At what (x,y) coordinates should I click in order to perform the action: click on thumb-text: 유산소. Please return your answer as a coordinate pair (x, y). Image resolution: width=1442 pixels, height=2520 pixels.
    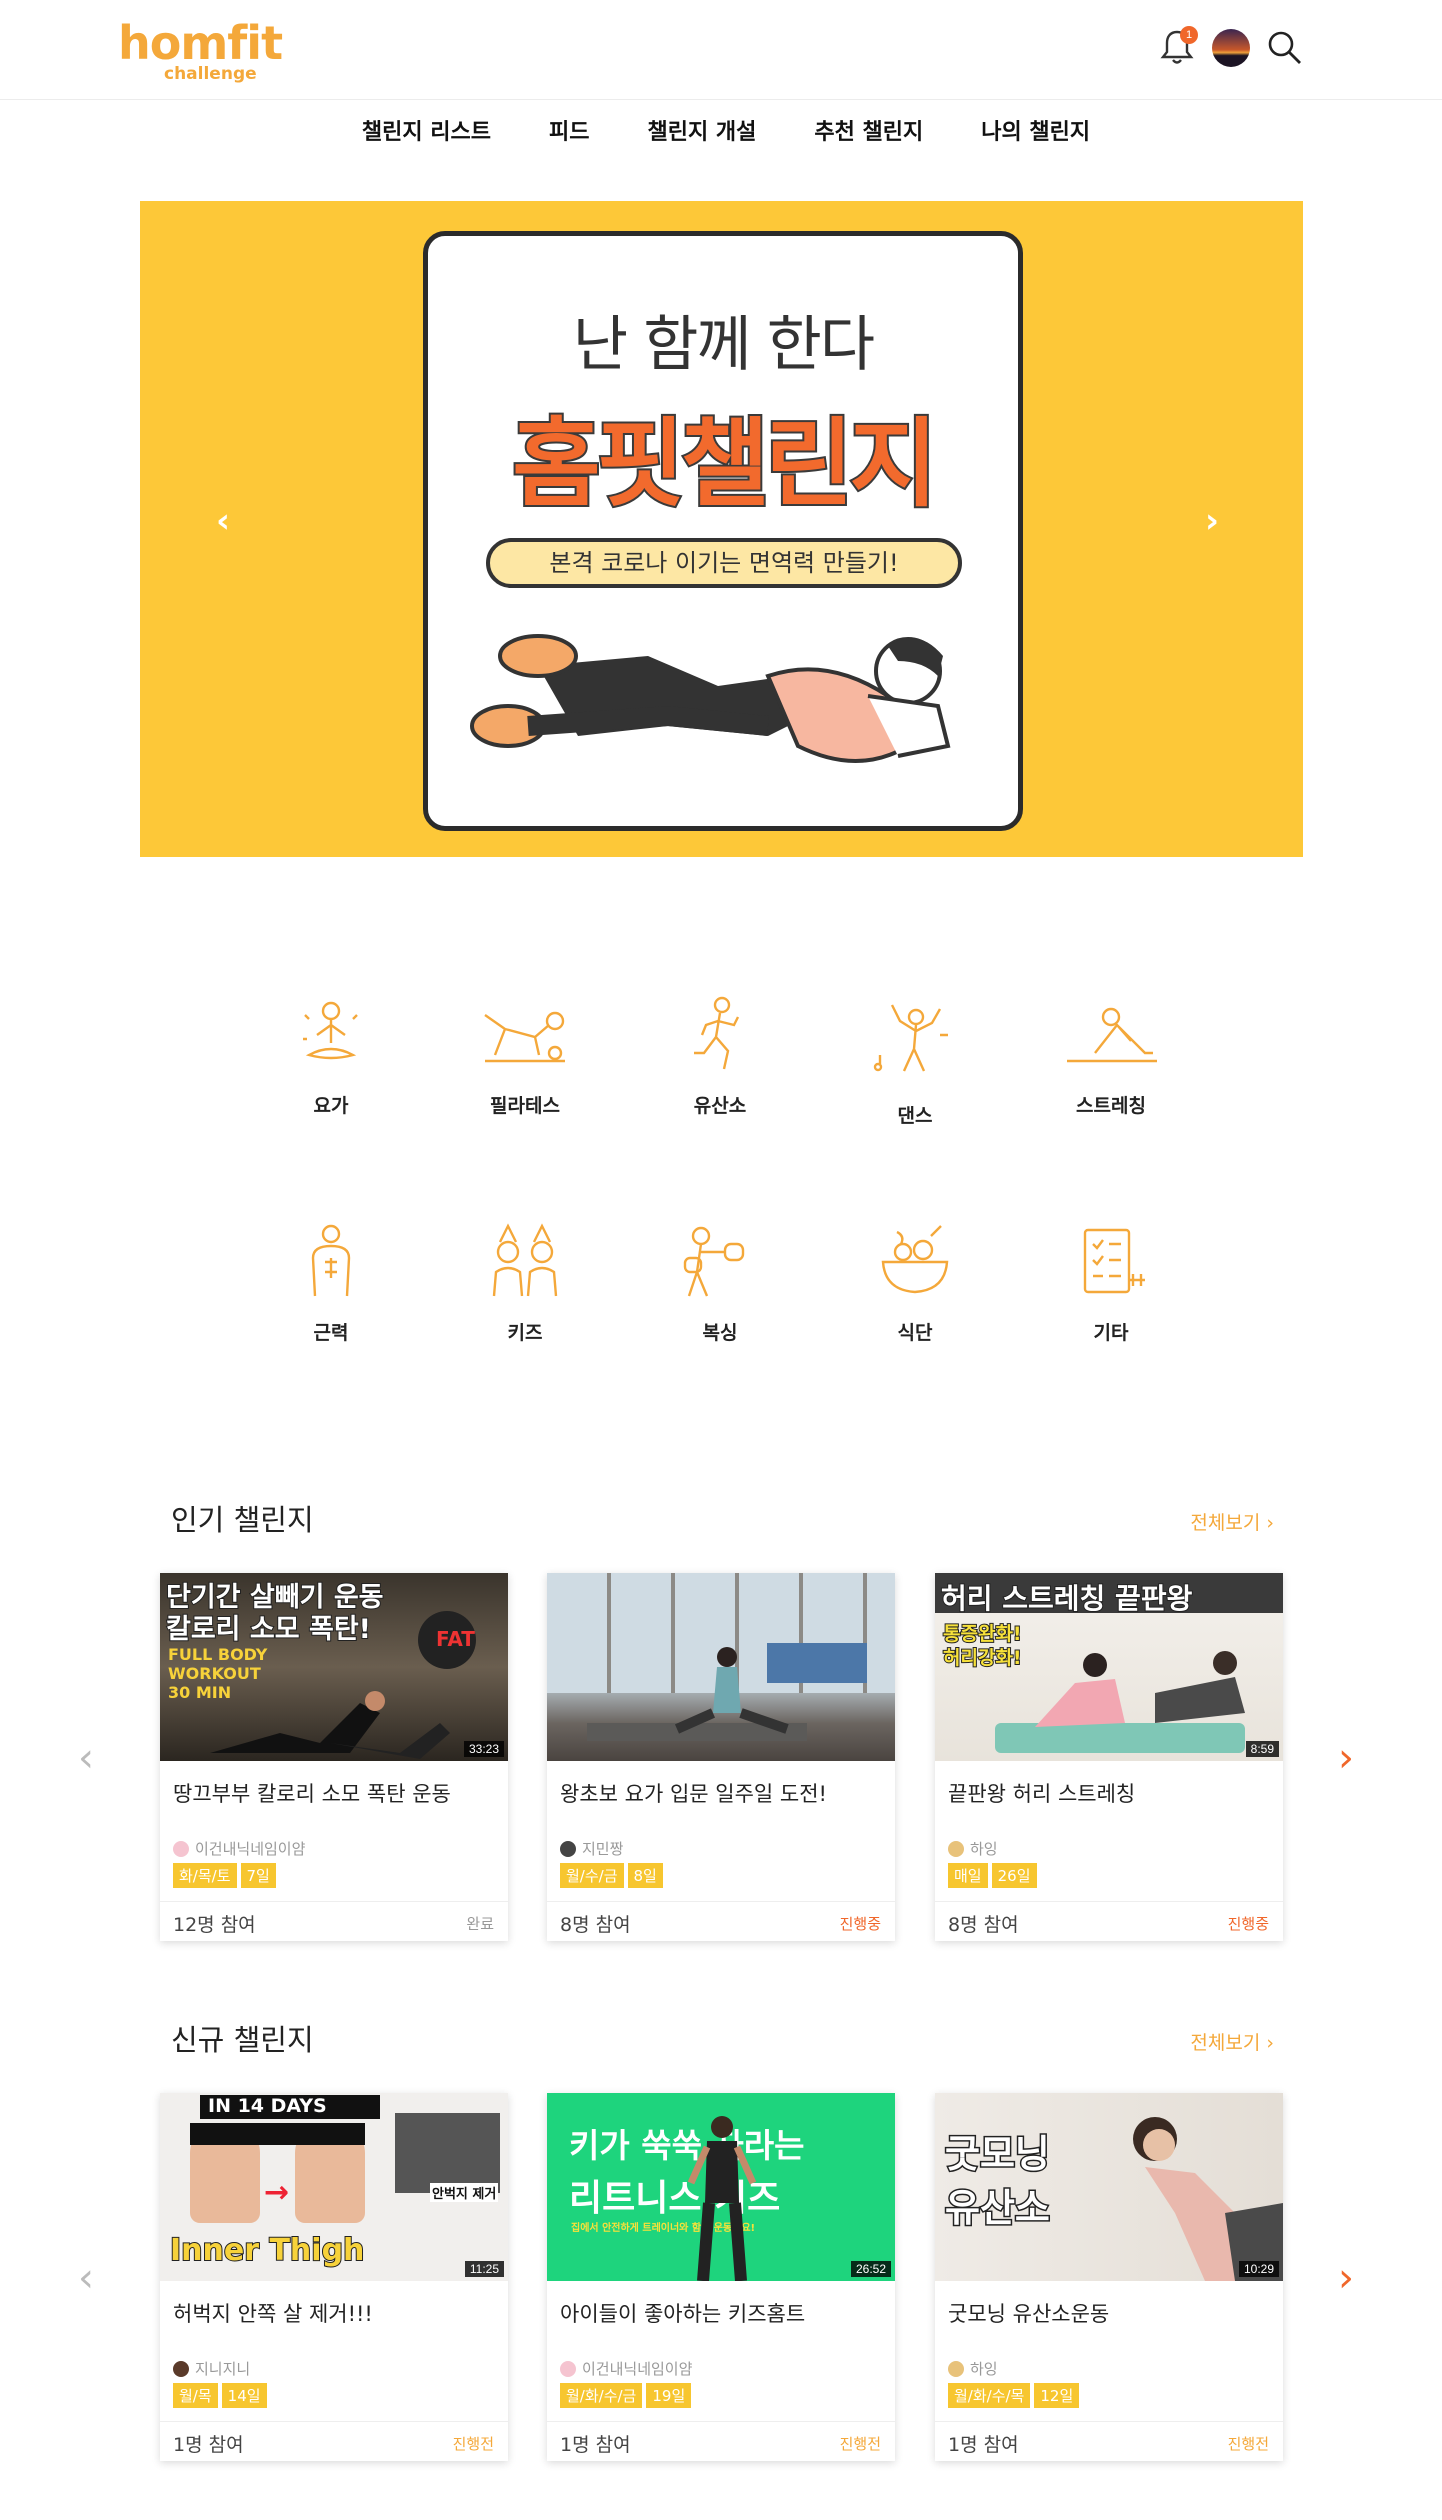
    Looking at the image, I should click on (998, 2208).